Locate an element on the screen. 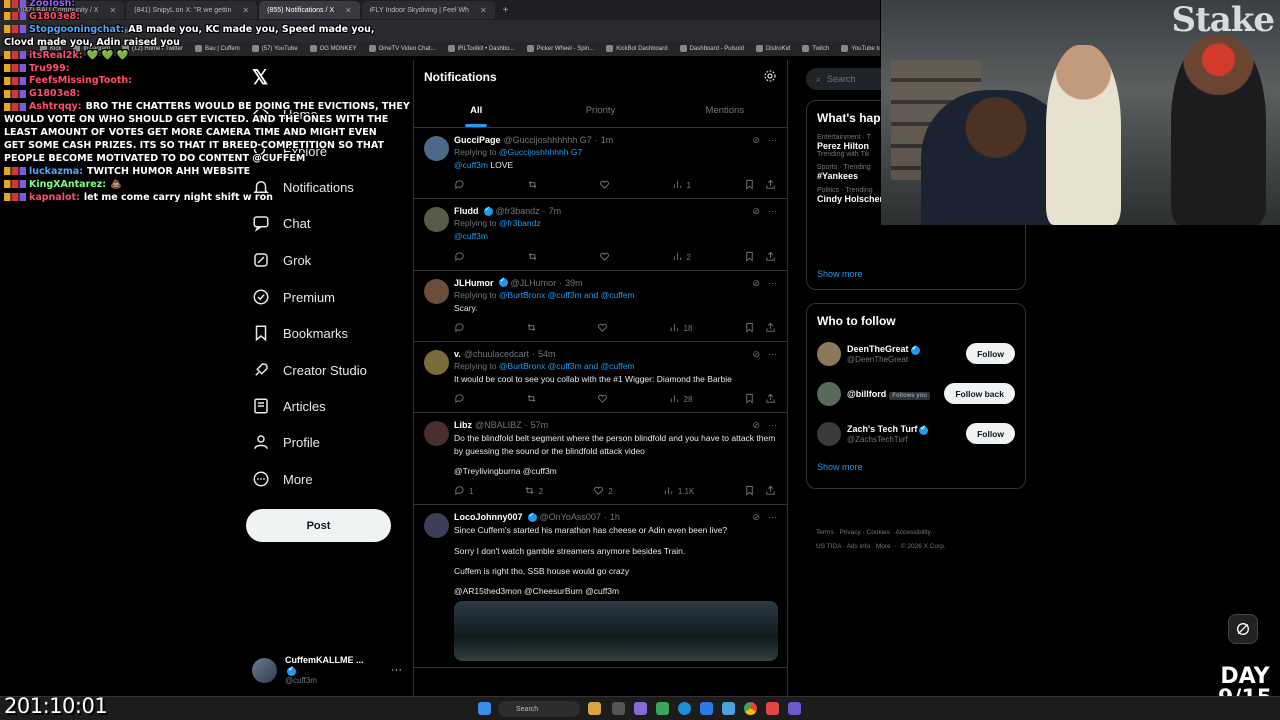  nav-item-profile: Profile is located at coordinates (286, 442).